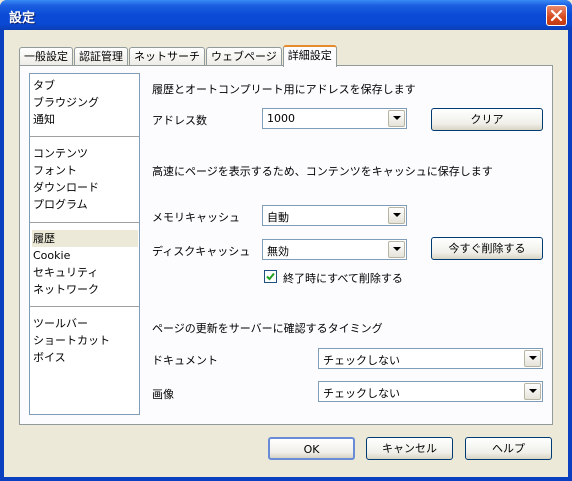 This screenshot has height=481, width=572. What do you see at coordinates (430, 358) in the screenshot?
I see `document-check-dropdown: チェックしない` at bounding box center [430, 358].